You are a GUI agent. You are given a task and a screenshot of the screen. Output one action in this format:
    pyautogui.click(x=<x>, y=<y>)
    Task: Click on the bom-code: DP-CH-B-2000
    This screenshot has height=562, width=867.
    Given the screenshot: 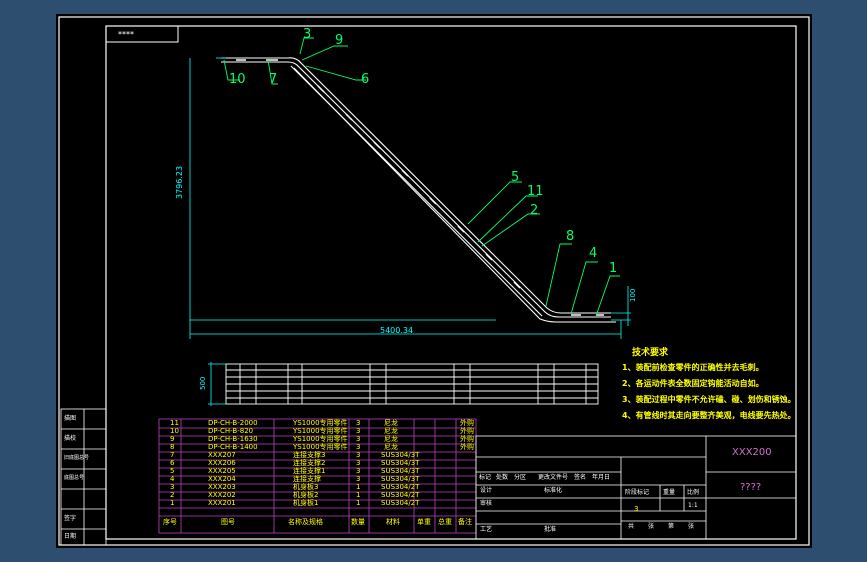 What is the action you would take?
    pyautogui.click(x=233, y=423)
    